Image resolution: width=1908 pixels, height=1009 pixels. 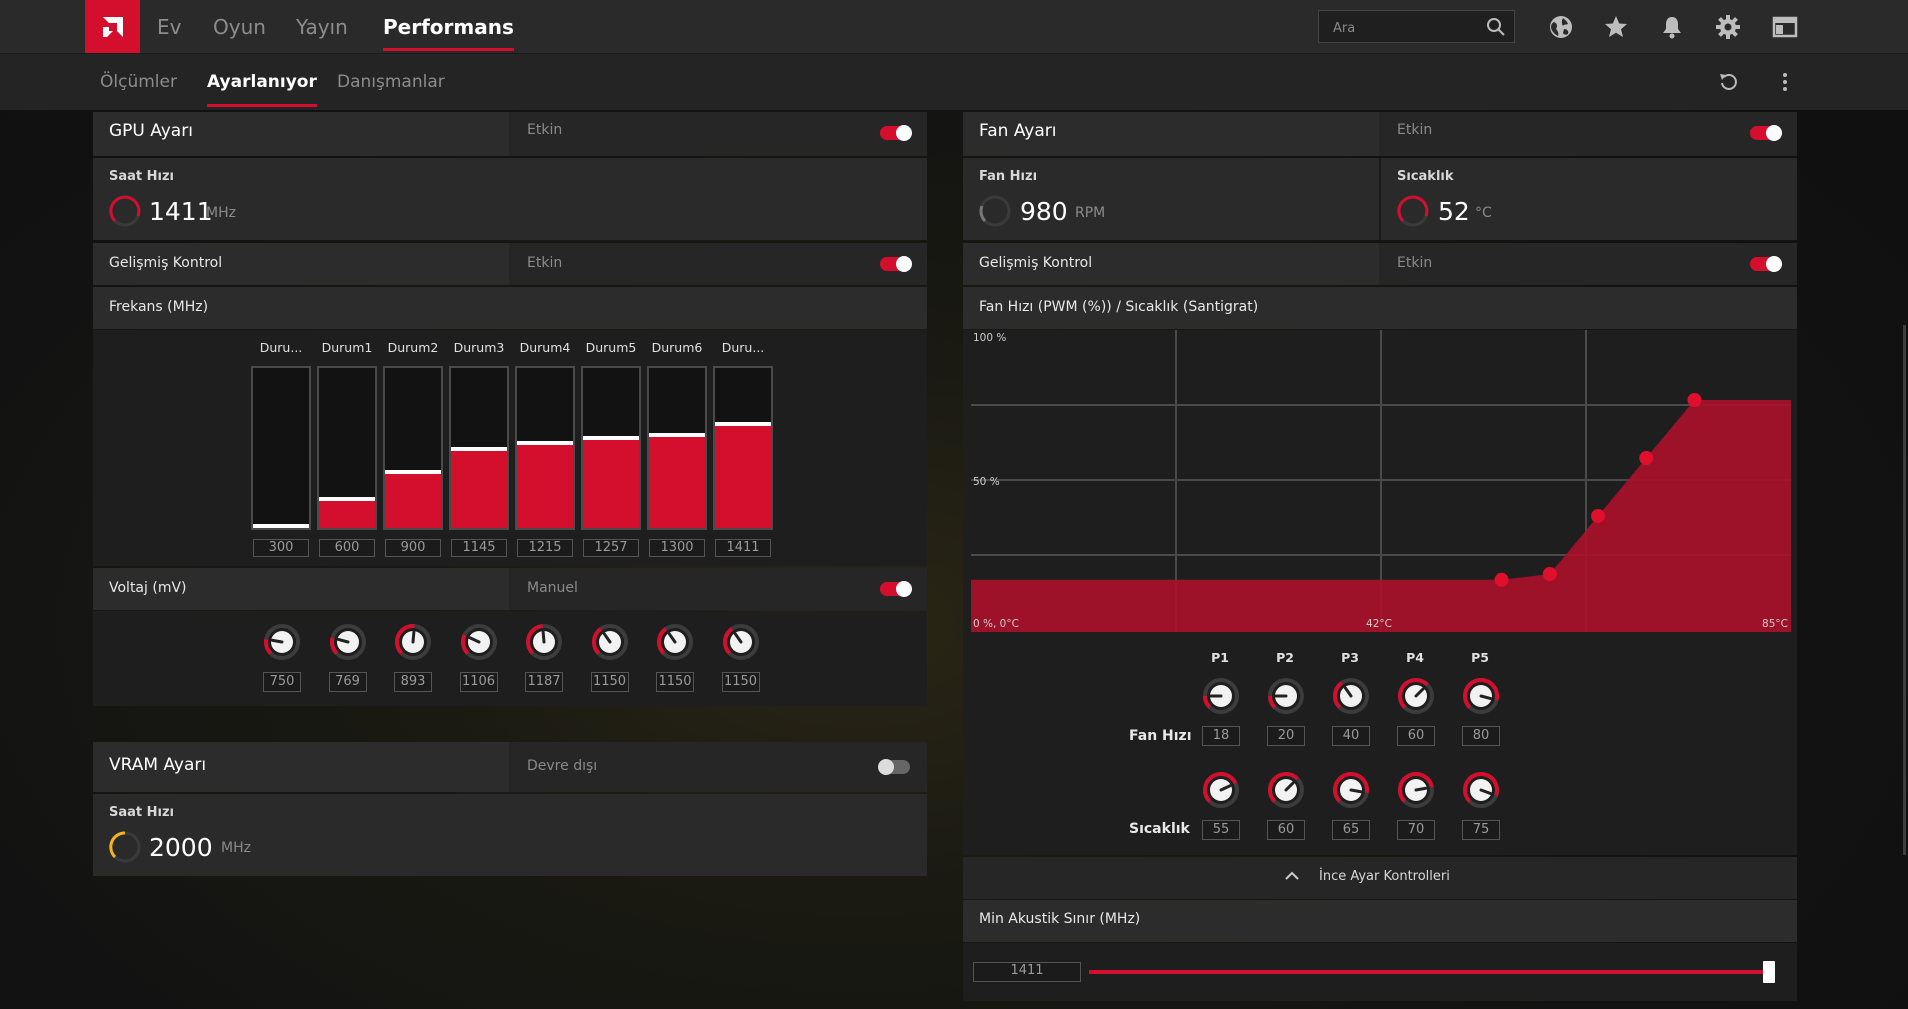 What do you see at coordinates (1286, 736) in the screenshot?
I see `fan-speed-value: 20` at bounding box center [1286, 736].